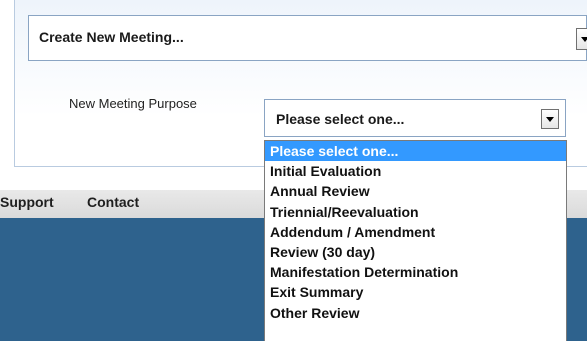  What do you see at coordinates (415, 252) in the screenshot?
I see `option-review-30-day: Review (30 day)` at bounding box center [415, 252].